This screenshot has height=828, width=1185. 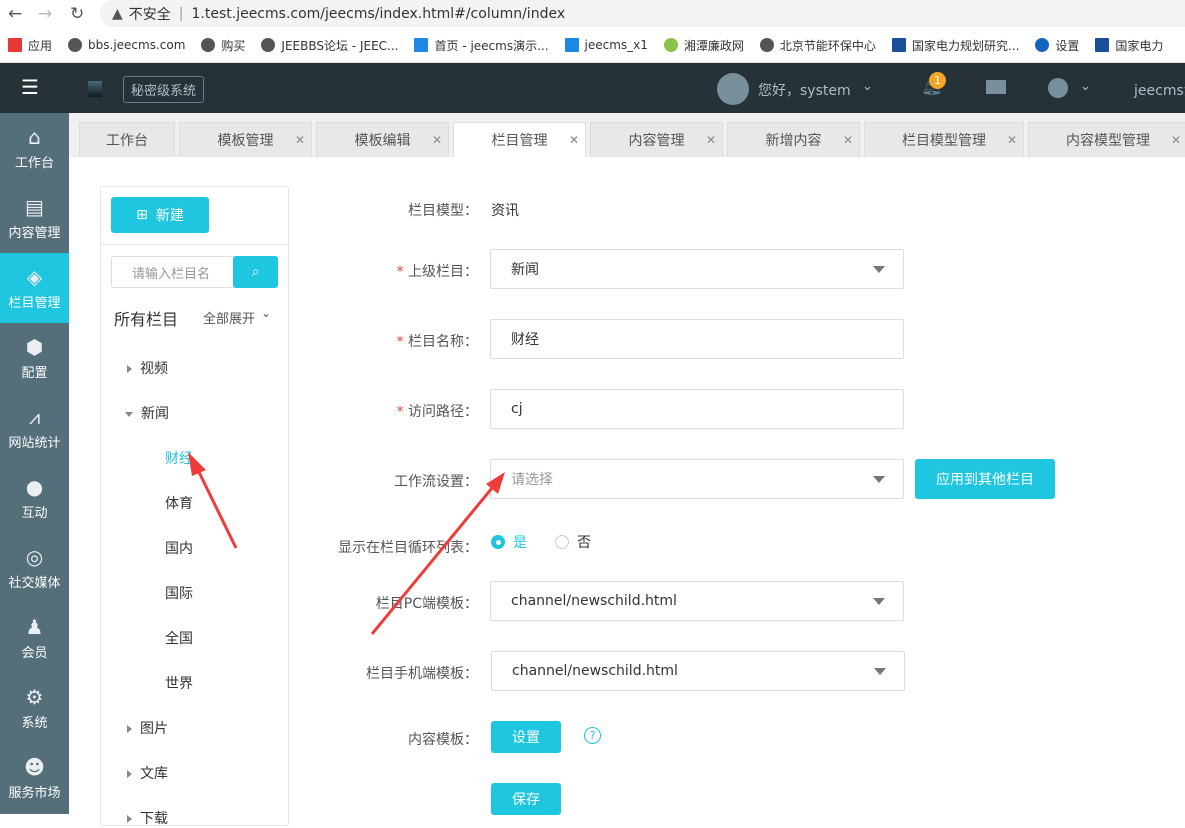 What do you see at coordinates (817, 45) in the screenshot?
I see `bookmark: 北京节能环保中心` at bounding box center [817, 45].